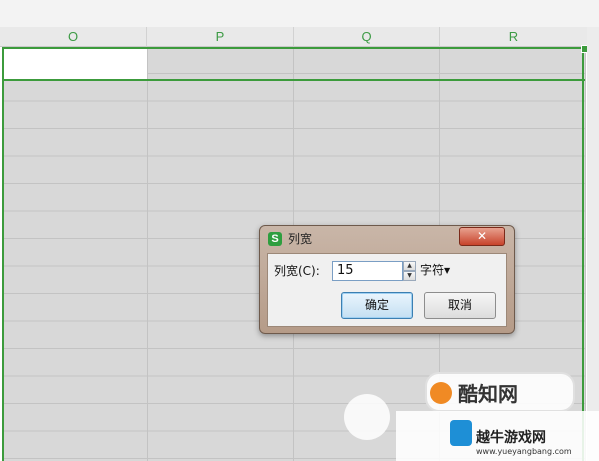  I want to click on chevron-down-icon: ▼, so click(447, 270).